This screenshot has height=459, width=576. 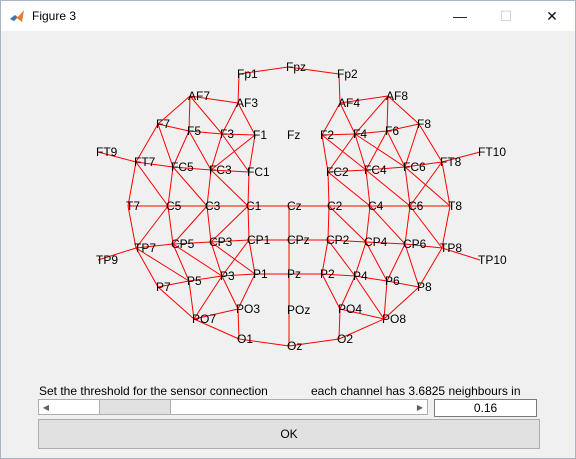 What do you see at coordinates (338, 240) in the screenshot?
I see `sensor-label-cp2: CP2` at bounding box center [338, 240].